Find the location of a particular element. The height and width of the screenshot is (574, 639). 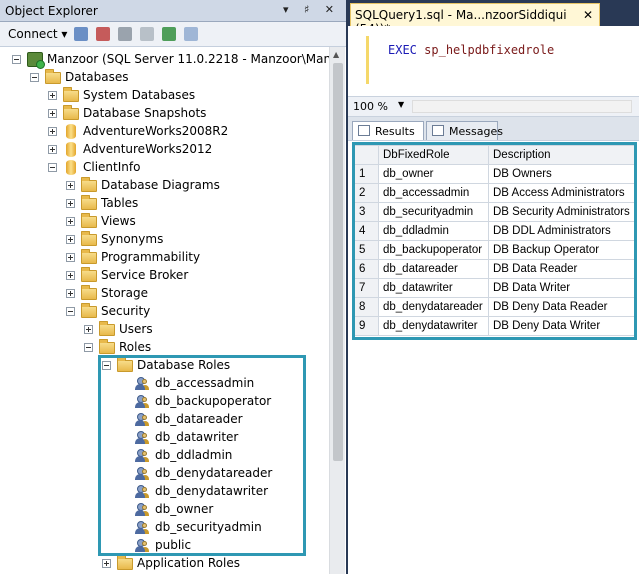

stop-icon is located at coordinates (125, 34).